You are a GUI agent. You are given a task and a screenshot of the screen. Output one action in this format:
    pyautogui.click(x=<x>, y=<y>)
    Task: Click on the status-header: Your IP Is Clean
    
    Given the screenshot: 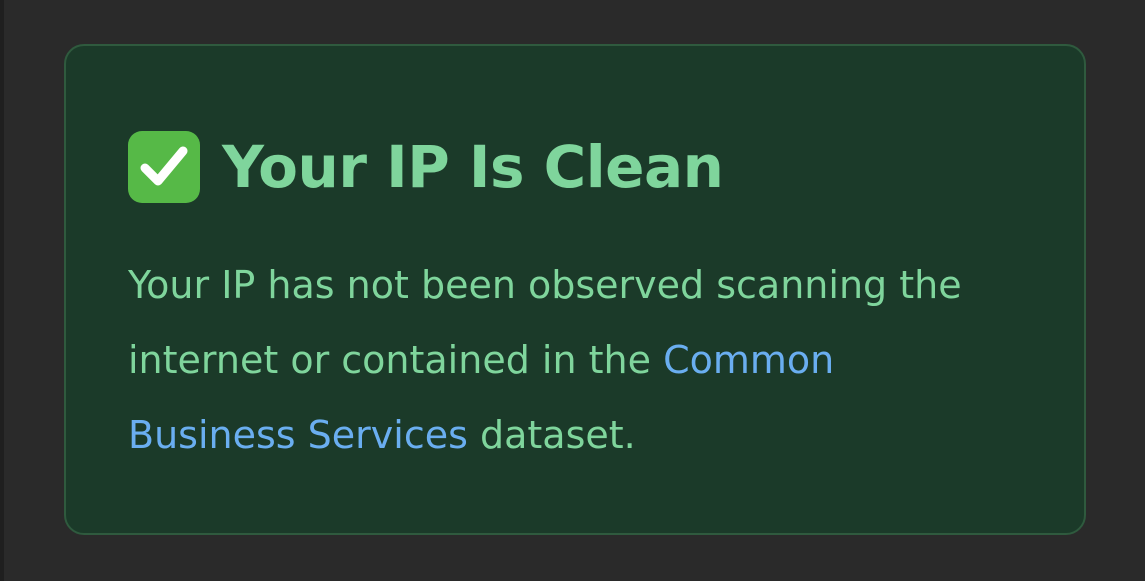 What is the action you would take?
    pyautogui.click(x=576, y=167)
    